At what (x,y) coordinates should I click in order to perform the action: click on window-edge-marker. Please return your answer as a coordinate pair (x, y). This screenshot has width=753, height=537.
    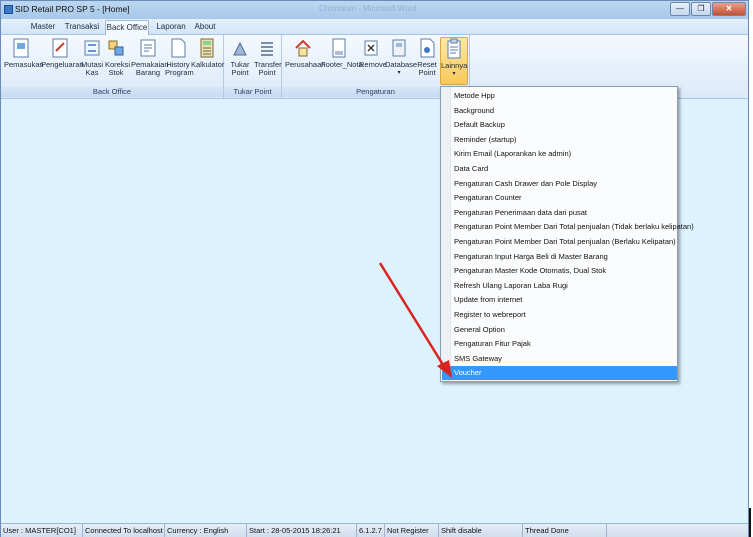
    Looking at the image, I should click on (750, 522).